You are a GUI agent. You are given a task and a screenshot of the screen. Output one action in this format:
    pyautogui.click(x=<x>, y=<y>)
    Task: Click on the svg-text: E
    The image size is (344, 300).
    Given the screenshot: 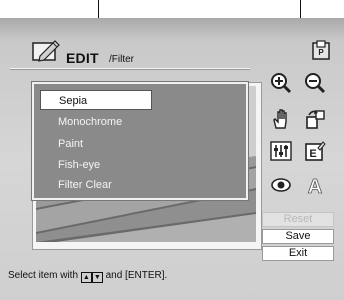 What is the action you would take?
    pyautogui.click(x=312, y=154)
    